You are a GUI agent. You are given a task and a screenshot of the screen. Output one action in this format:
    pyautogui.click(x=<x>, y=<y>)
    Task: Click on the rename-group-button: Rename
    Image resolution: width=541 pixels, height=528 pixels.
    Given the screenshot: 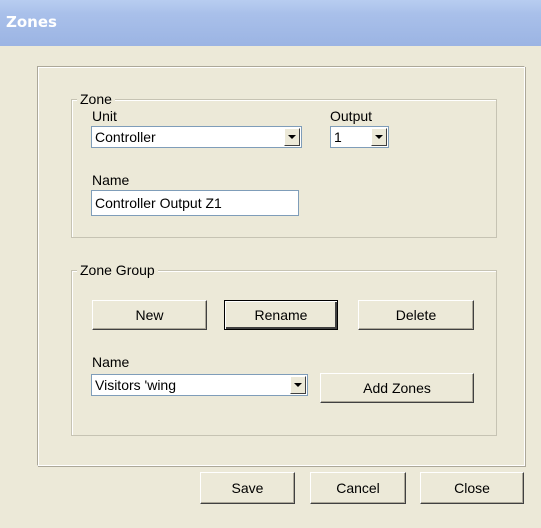 What is the action you would take?
    pyautogui.click(x=281, y=315)
    